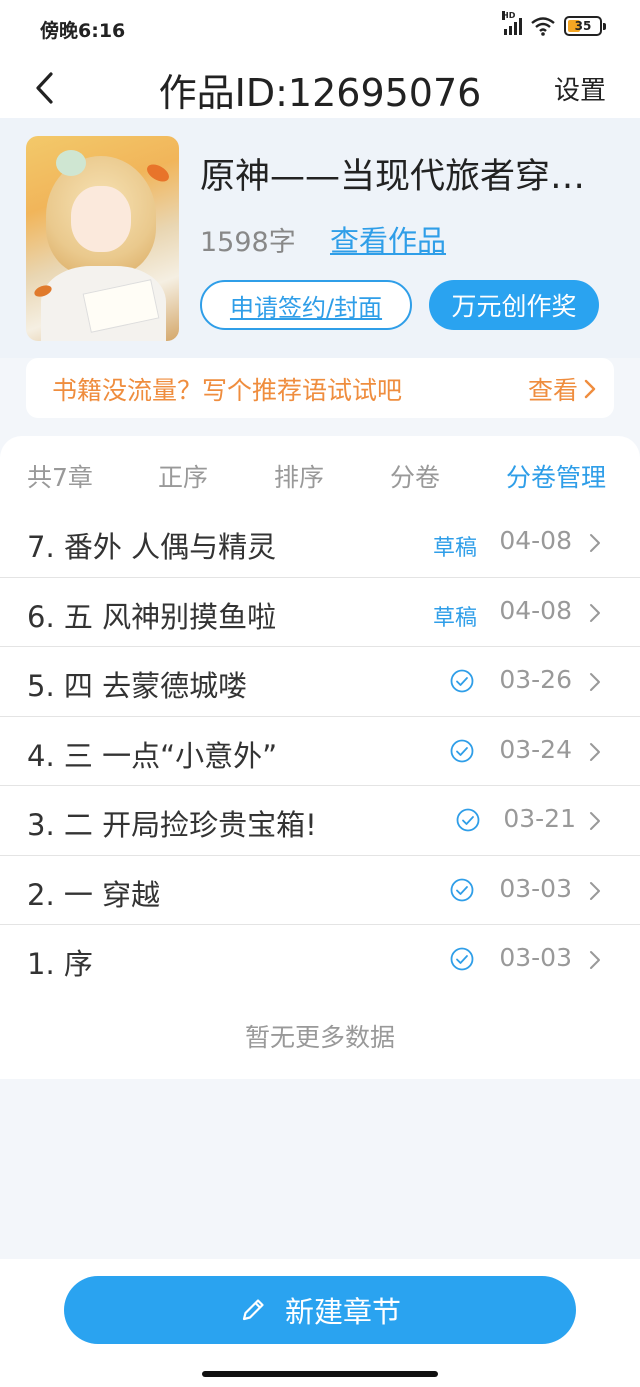 The height and width of the screenshot is (1387, 640). Describe the element at coordinates (580, 88) in the screenshot. I see `settings-button: 设置` at that location.